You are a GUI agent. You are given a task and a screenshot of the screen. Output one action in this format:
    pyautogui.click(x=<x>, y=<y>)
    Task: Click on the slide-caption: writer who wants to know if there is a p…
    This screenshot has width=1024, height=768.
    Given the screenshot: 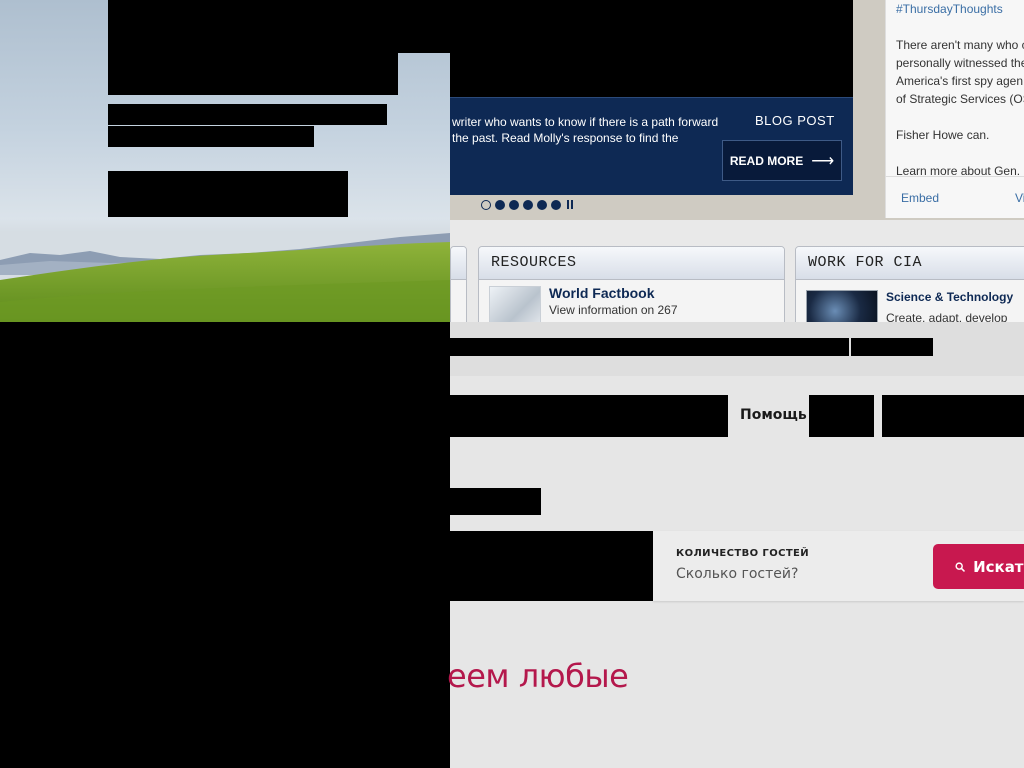 What is the action you would take?
    pyautogui.click(x=587, y=130)
    